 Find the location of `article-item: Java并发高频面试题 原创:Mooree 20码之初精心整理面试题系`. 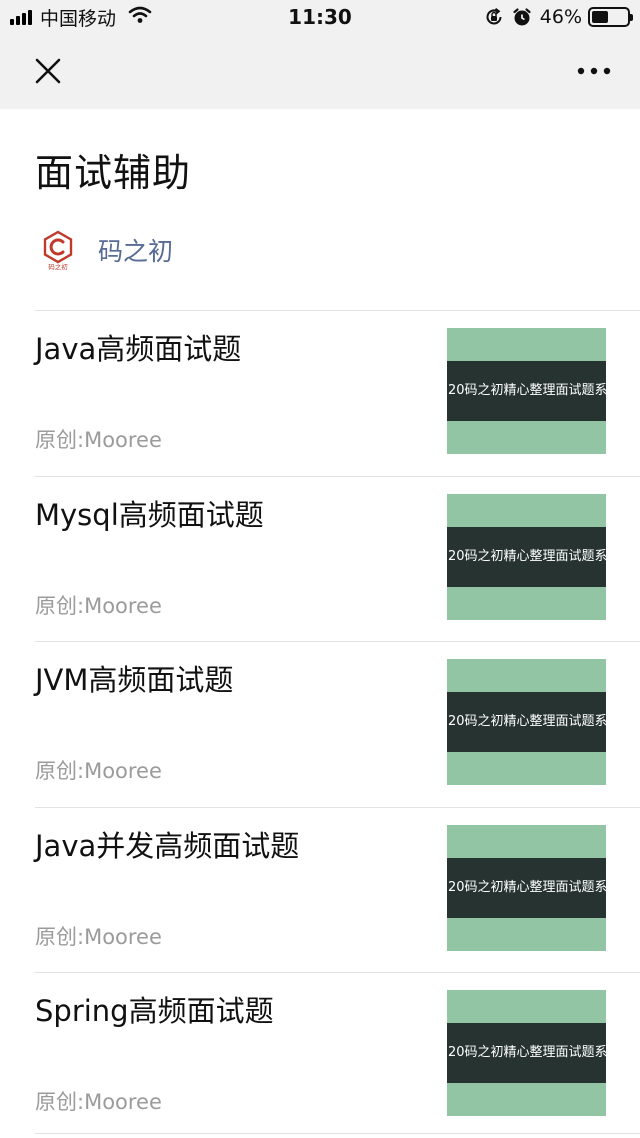

article-item: Java并发高频面试题 原创:Mooree 20码之初精心整理面试题系 is located at coordinates (337, 889).